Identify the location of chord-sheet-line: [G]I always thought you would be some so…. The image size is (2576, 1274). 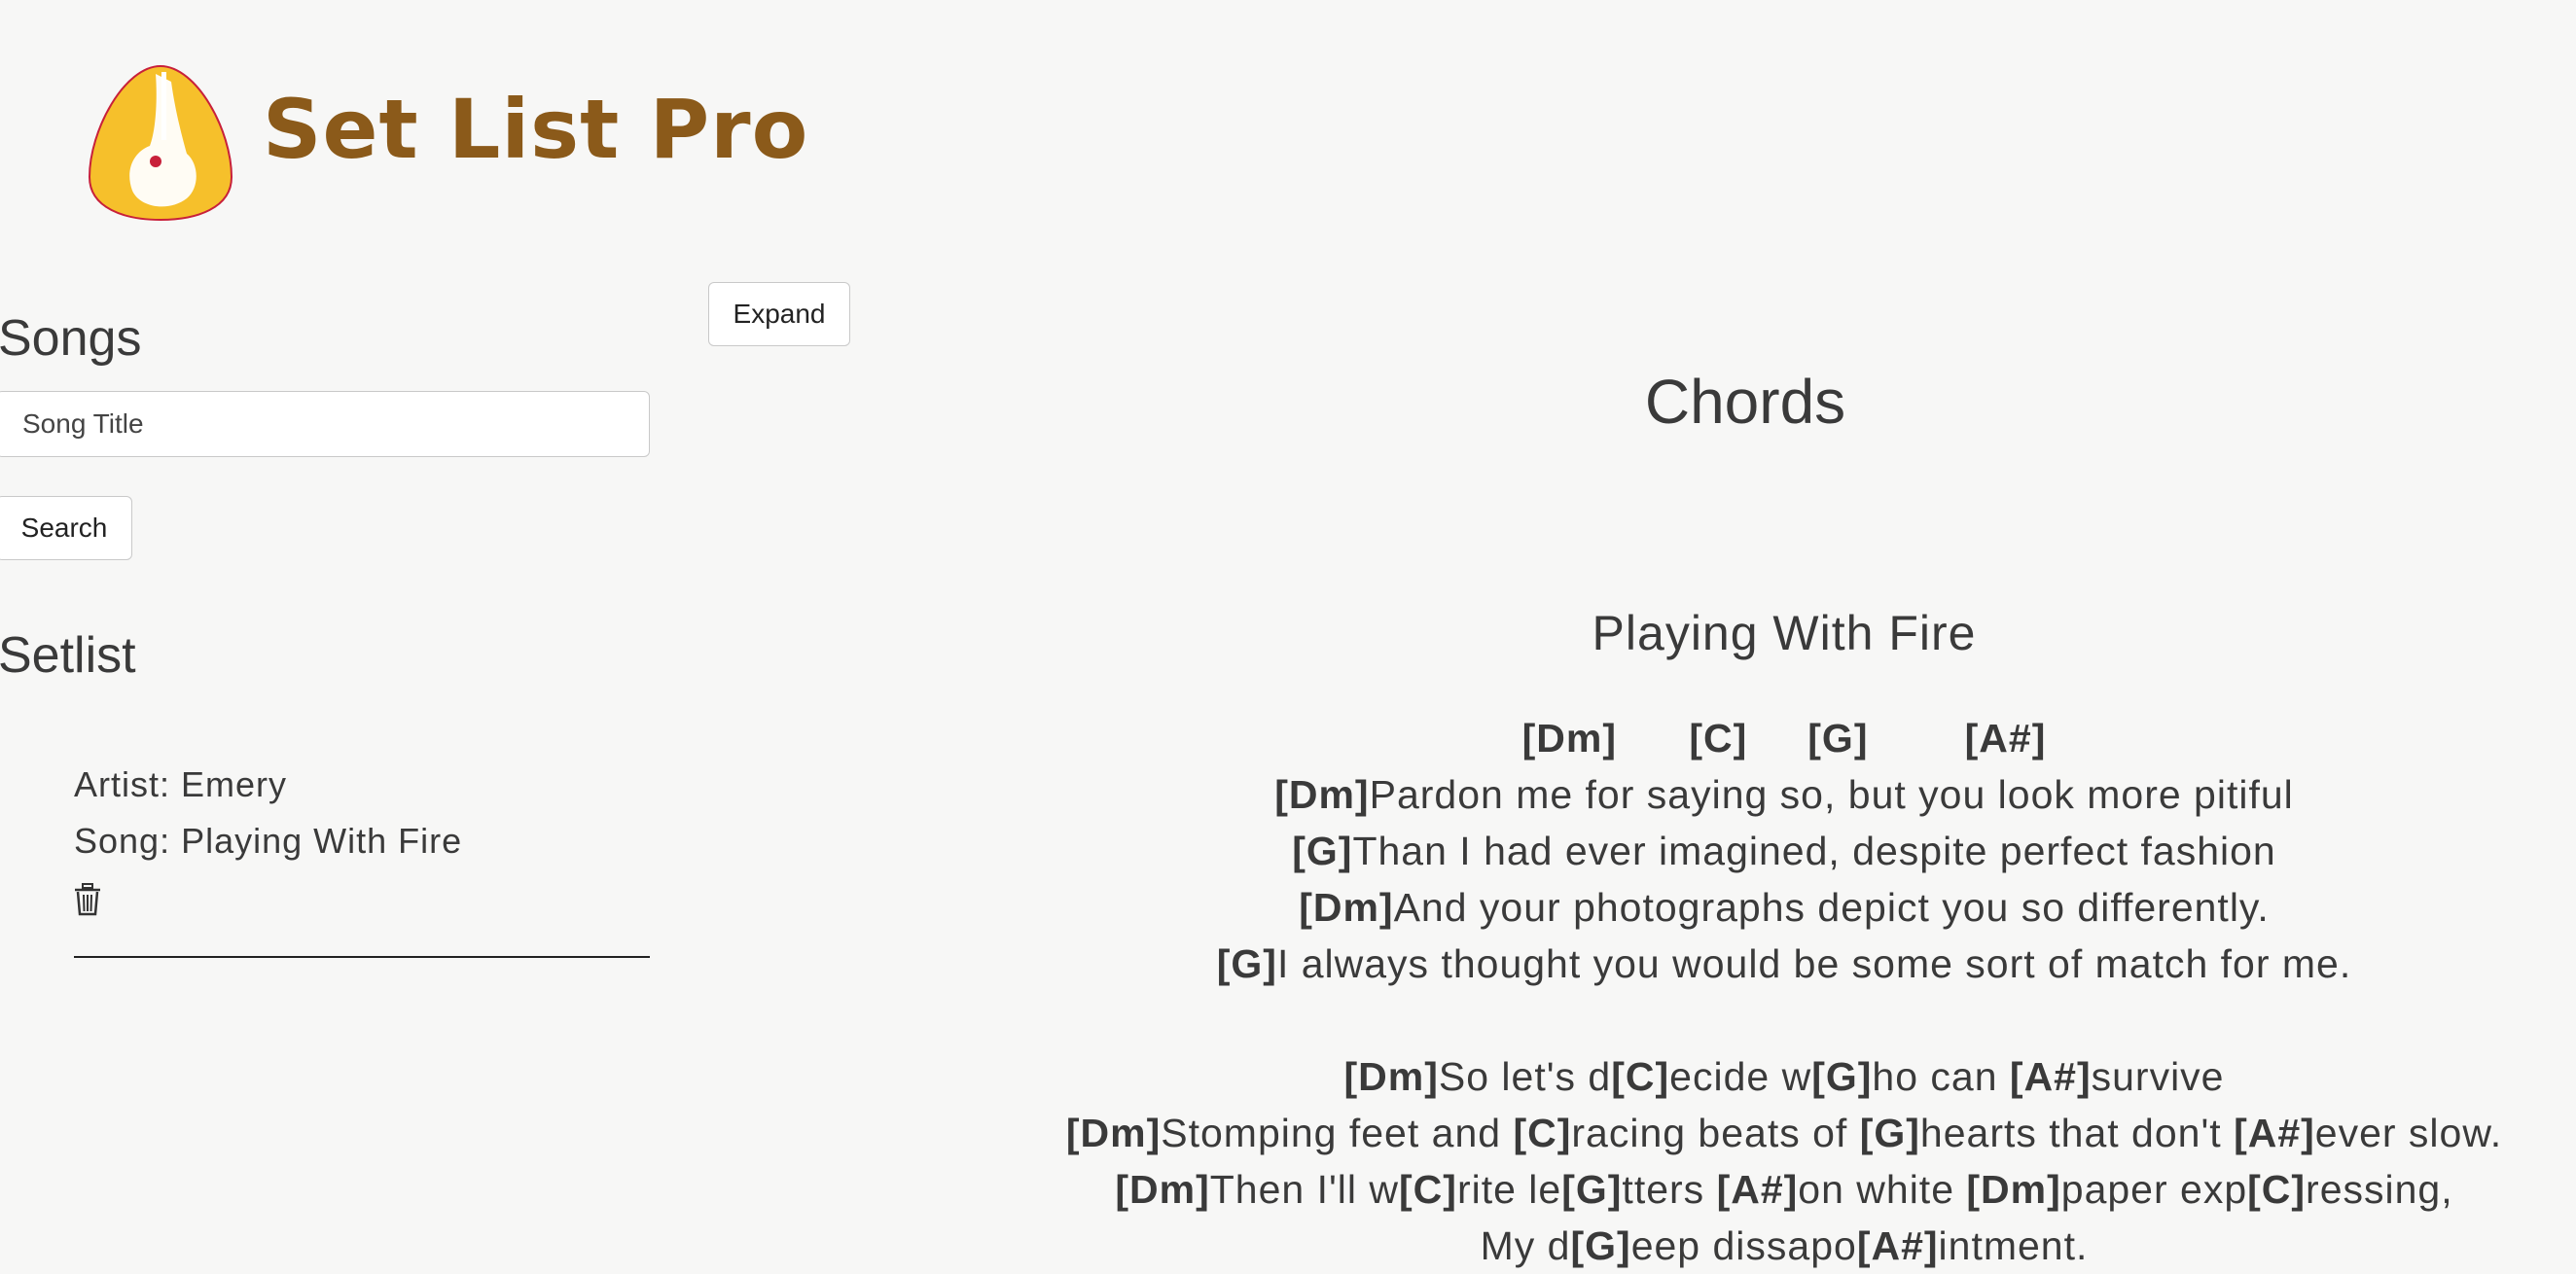
(1784, 963).